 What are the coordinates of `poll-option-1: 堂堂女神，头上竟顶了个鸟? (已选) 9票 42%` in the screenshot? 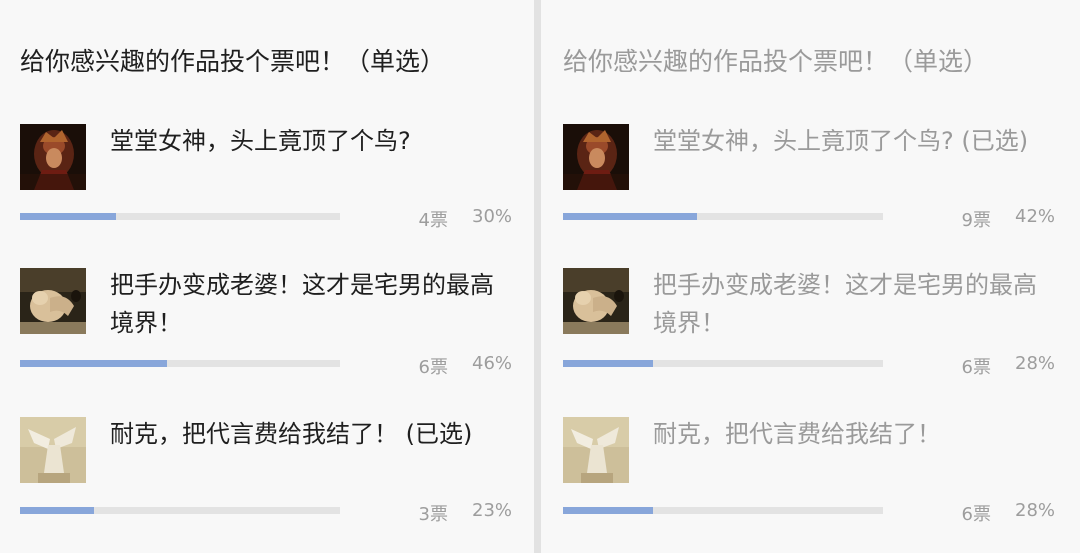 It's located at (813, 194).